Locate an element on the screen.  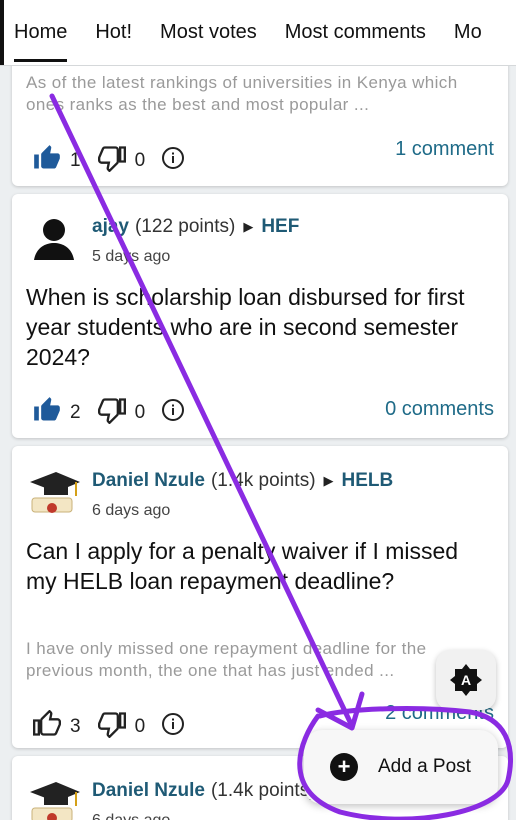
post-actions: 2 0 is located at coordinates (108, 413).